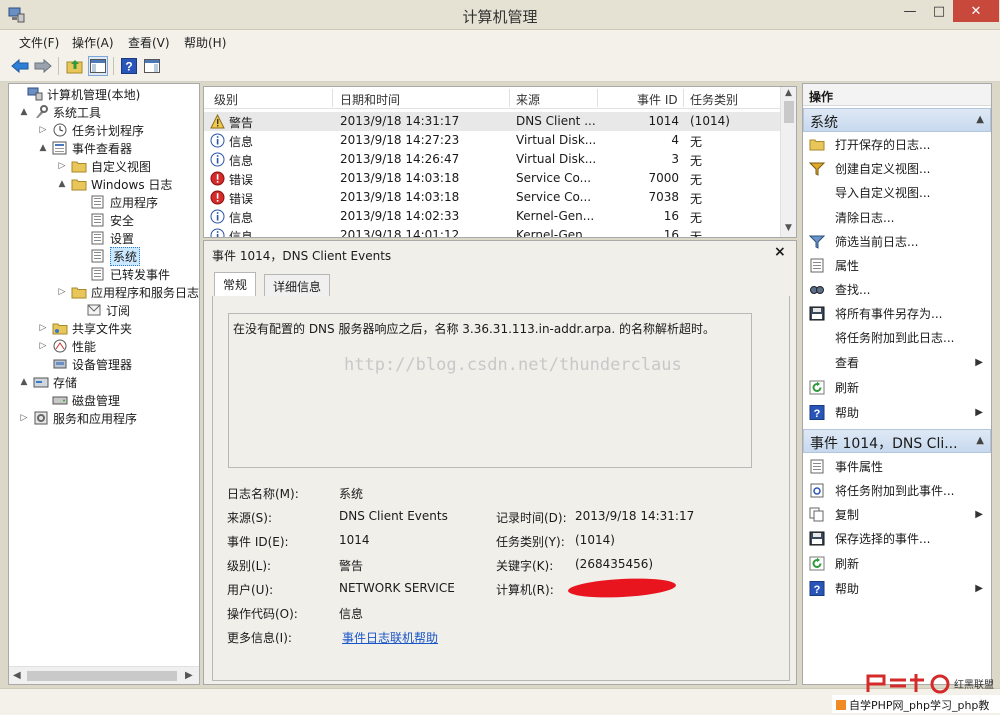  What do you see at coordinates (129, 66) in the screenshot?
I see `help-button: ?` at bounding box center [129, 66].